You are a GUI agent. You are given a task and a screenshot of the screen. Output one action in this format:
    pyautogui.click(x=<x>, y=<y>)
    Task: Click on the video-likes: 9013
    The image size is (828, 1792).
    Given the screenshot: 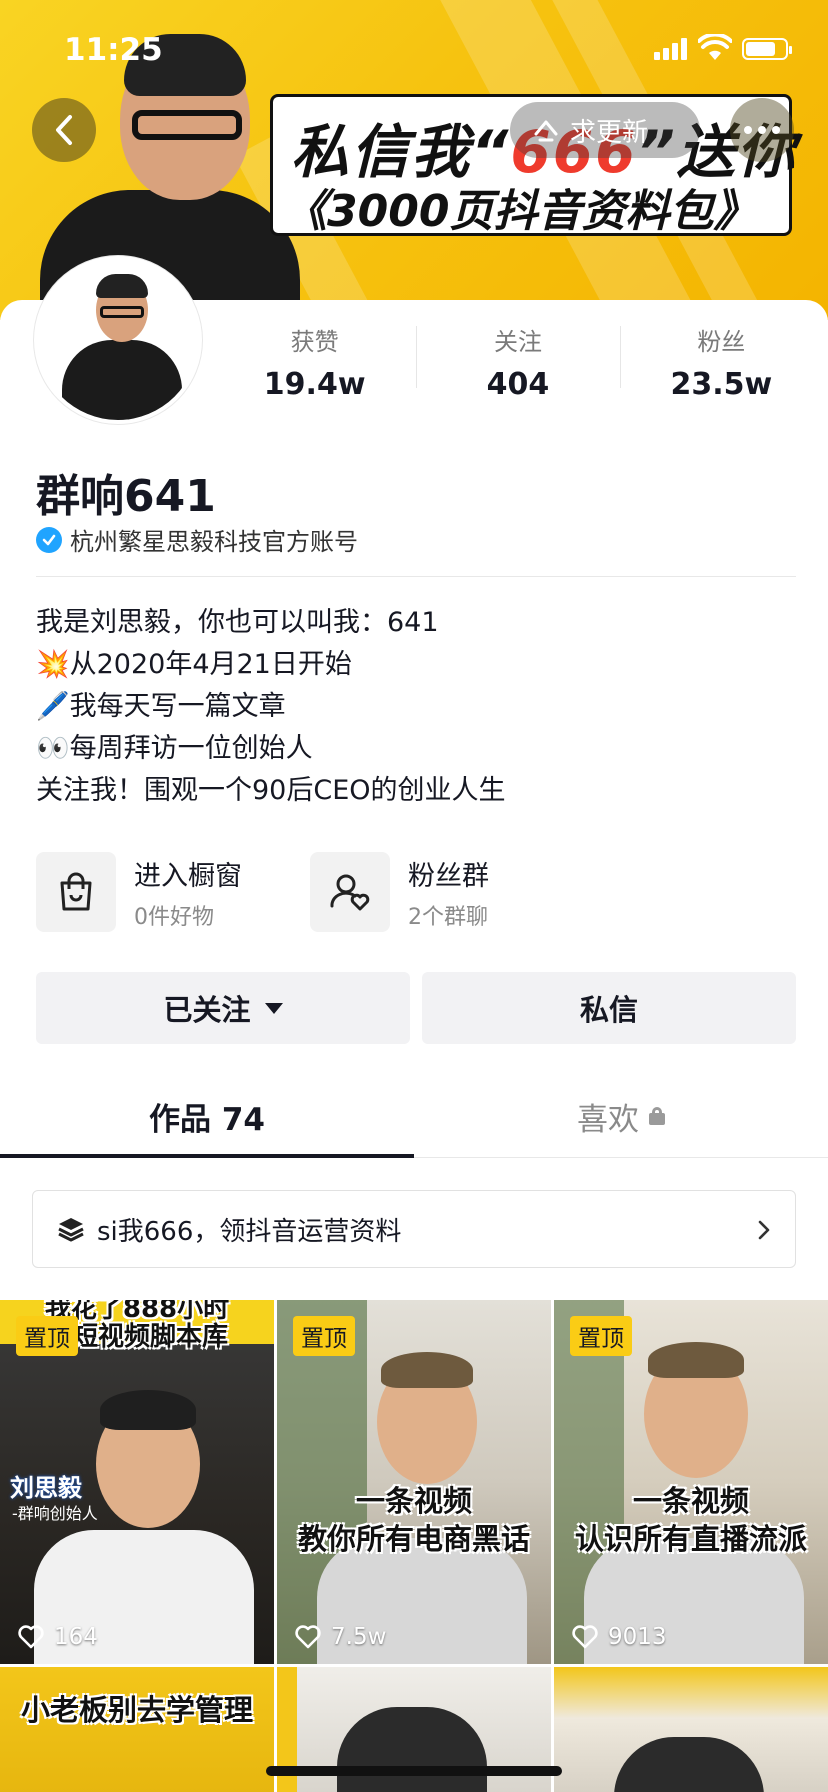 What is the action you would take?
    pyautogui.click(x=619, y=1637)
    